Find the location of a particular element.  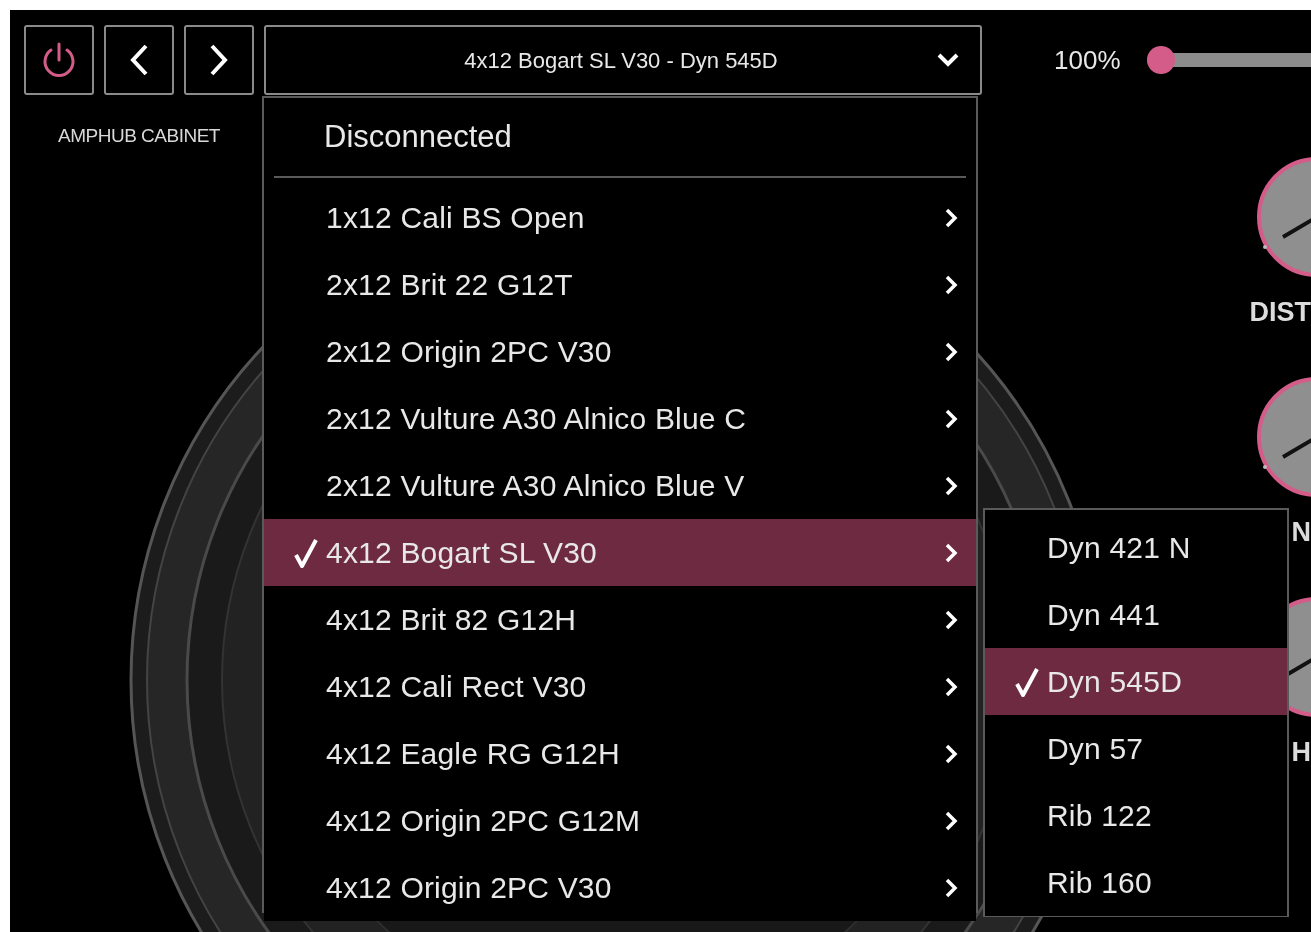

mix-reading: 100% is located at coordinates (1087, 60).